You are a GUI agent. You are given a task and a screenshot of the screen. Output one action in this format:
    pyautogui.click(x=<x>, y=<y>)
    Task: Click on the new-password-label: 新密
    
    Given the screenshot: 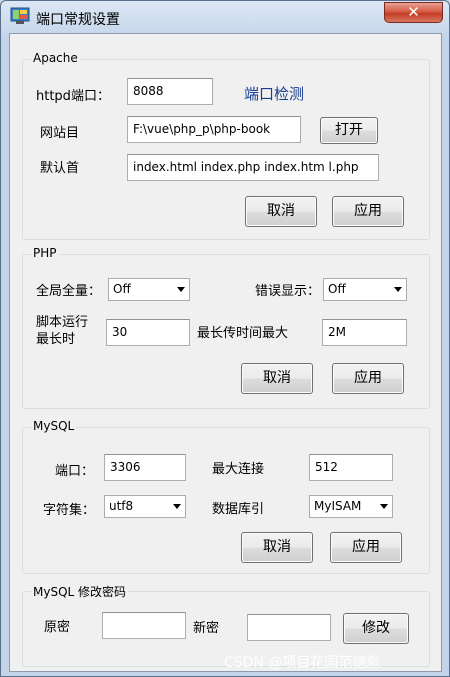 What is the action you would take?
    pyautogui.click(x=206, y=628)
    